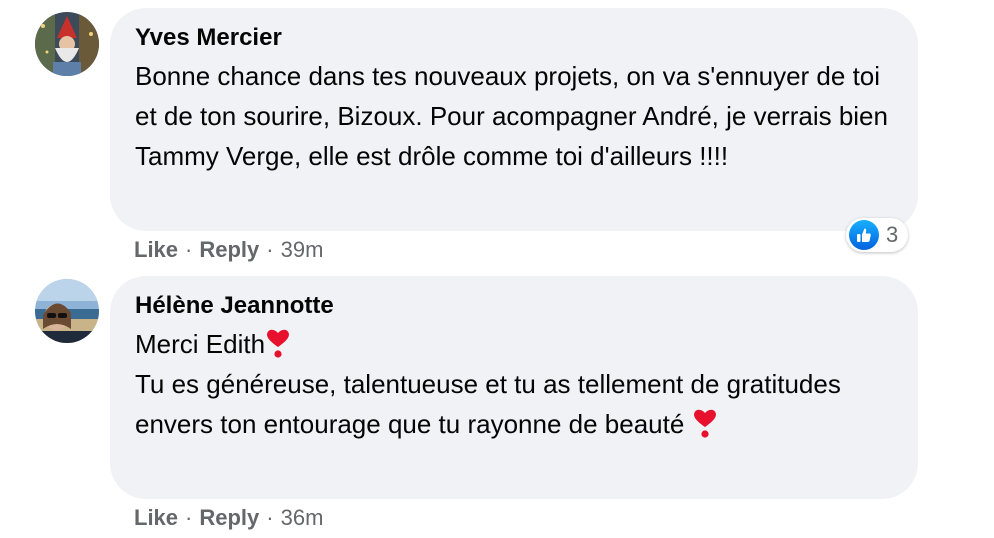  I want to click on reaction-summary: 3, so click(877, 235).